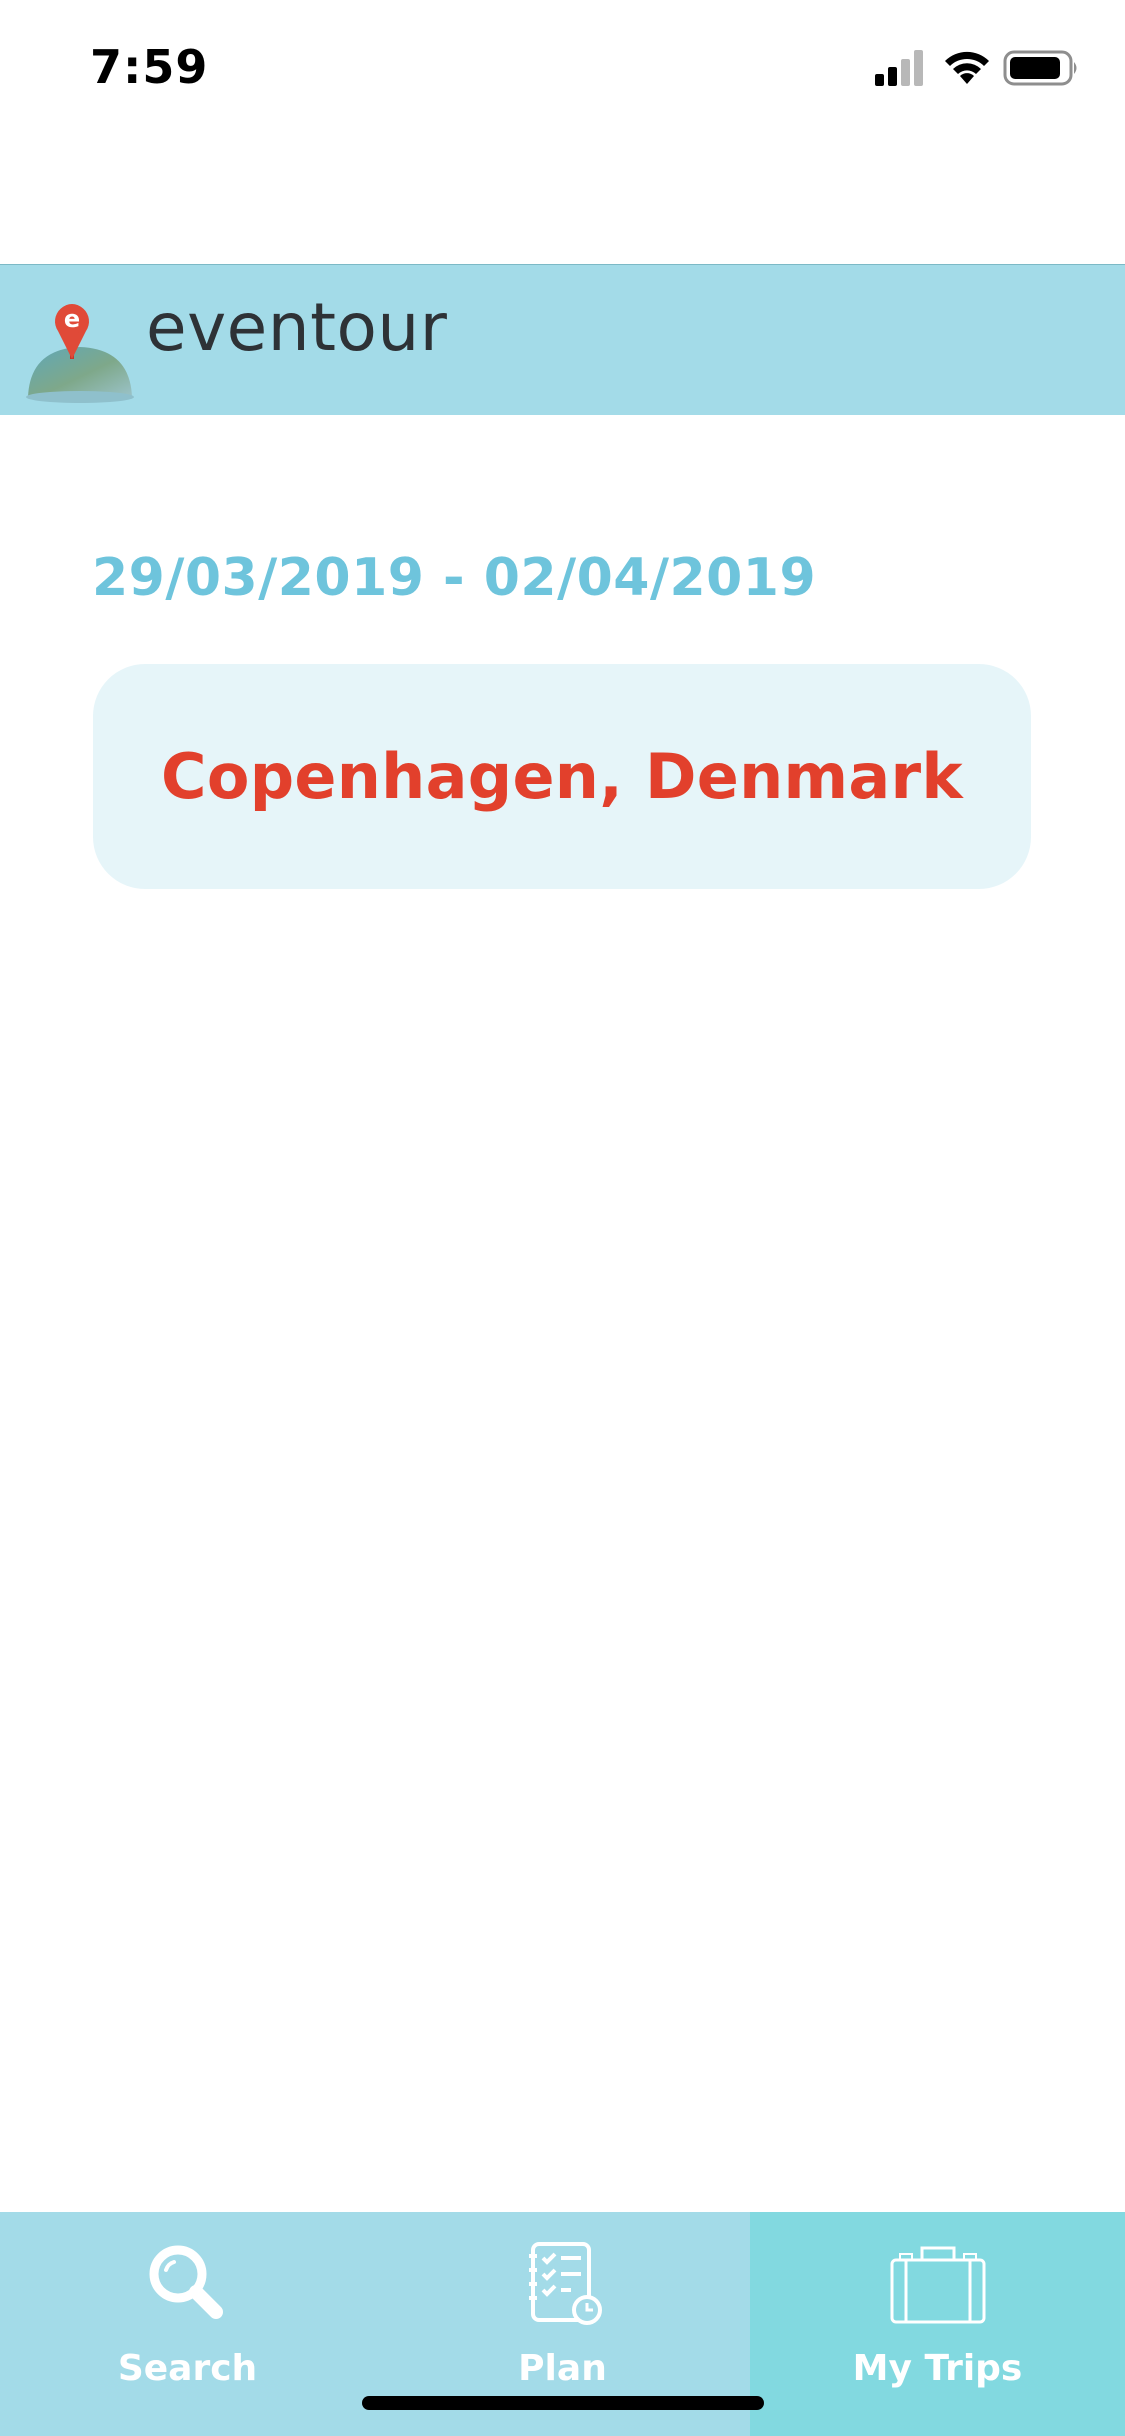  What do you see at coordinates (187, 2324) in the screenshot?
I see `tab-search: Search` at bounding box center [187, 2324].